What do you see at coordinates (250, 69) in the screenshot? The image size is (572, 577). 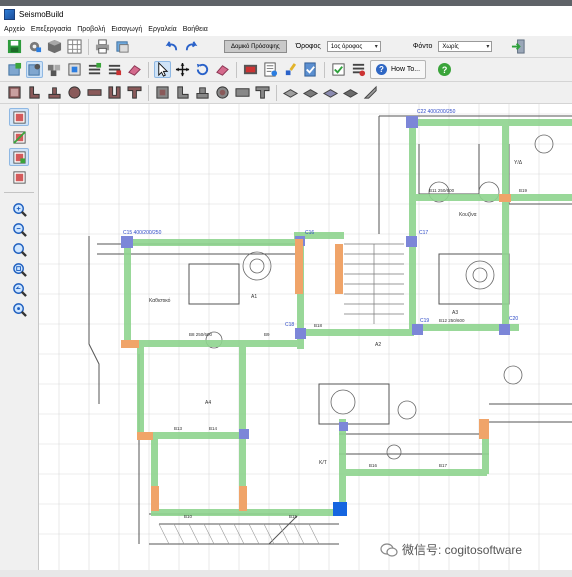 I see `analysis-button` at bounding box center [250, 69].